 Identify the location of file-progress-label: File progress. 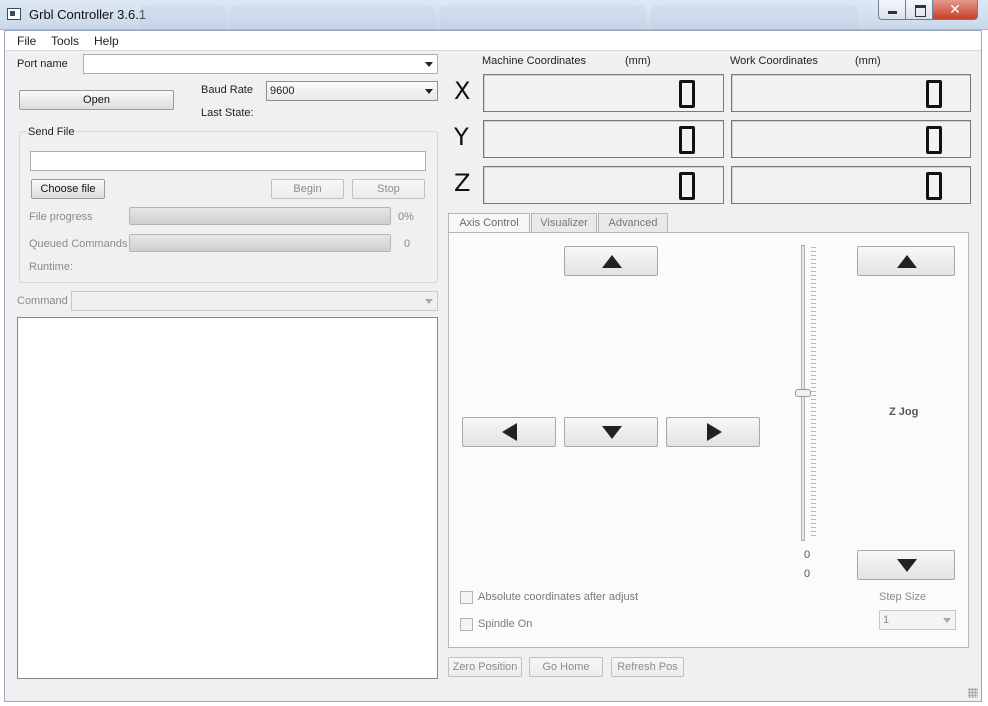
(61, 217).